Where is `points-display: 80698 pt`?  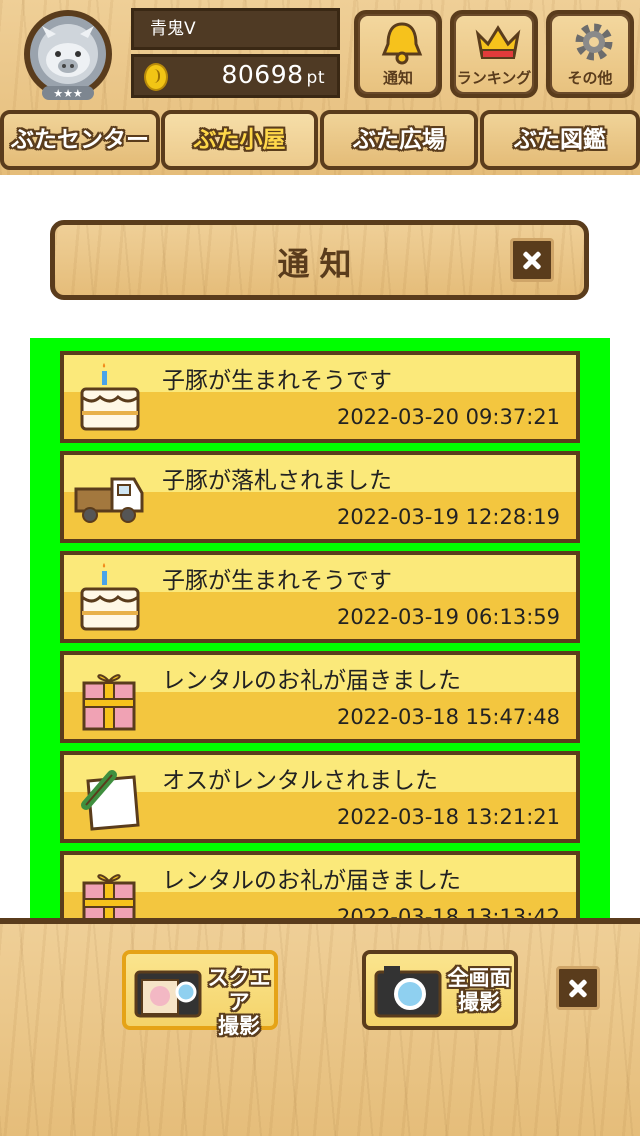
points-display: 80698 pt is located at coordinates (235, 76).